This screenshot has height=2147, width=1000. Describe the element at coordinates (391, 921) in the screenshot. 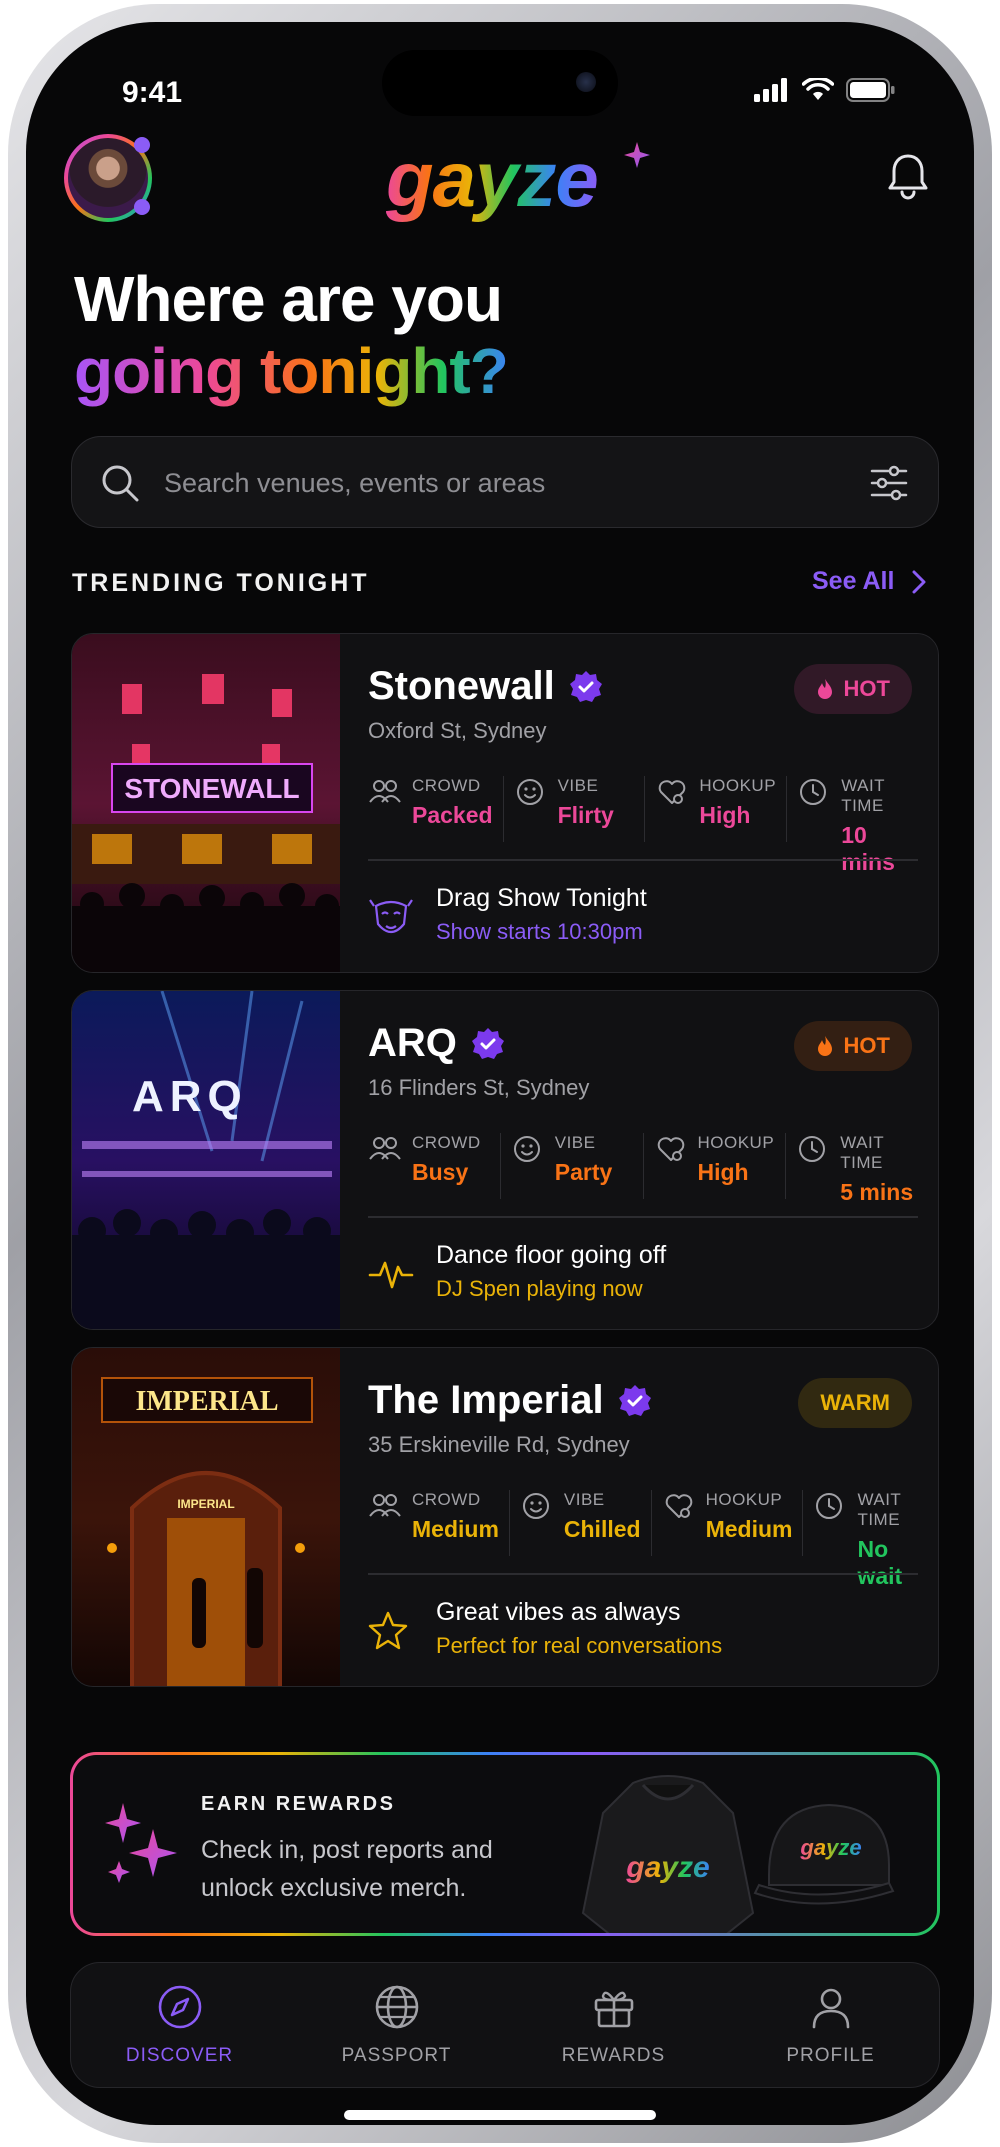

I see `drag-mask-icon` at that location.